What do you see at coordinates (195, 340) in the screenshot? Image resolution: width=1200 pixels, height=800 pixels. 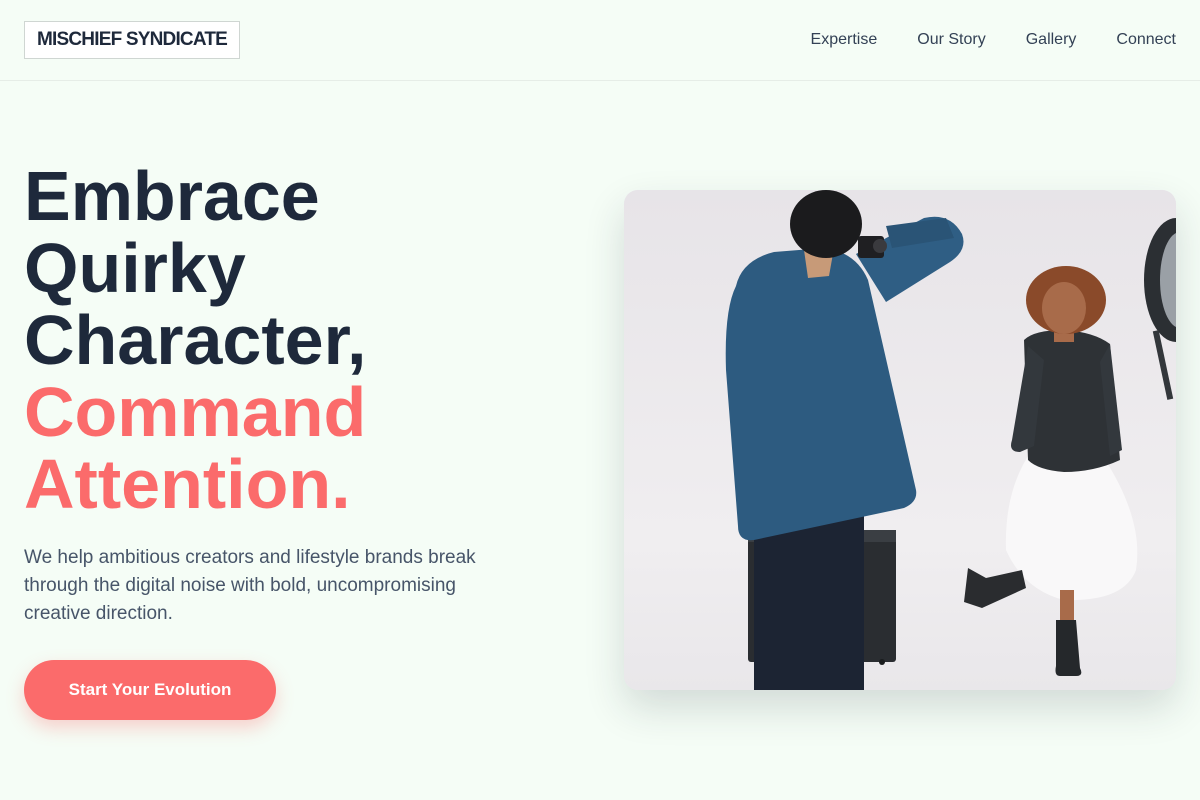 I see `headline-line: Character,` at bounding box center [195, 340].